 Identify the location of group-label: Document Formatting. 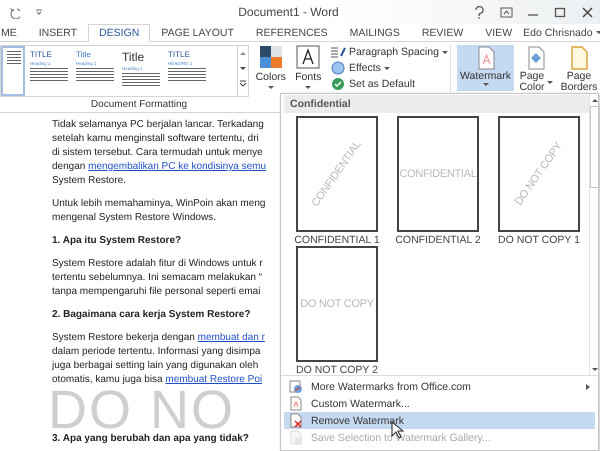
(139, 104).